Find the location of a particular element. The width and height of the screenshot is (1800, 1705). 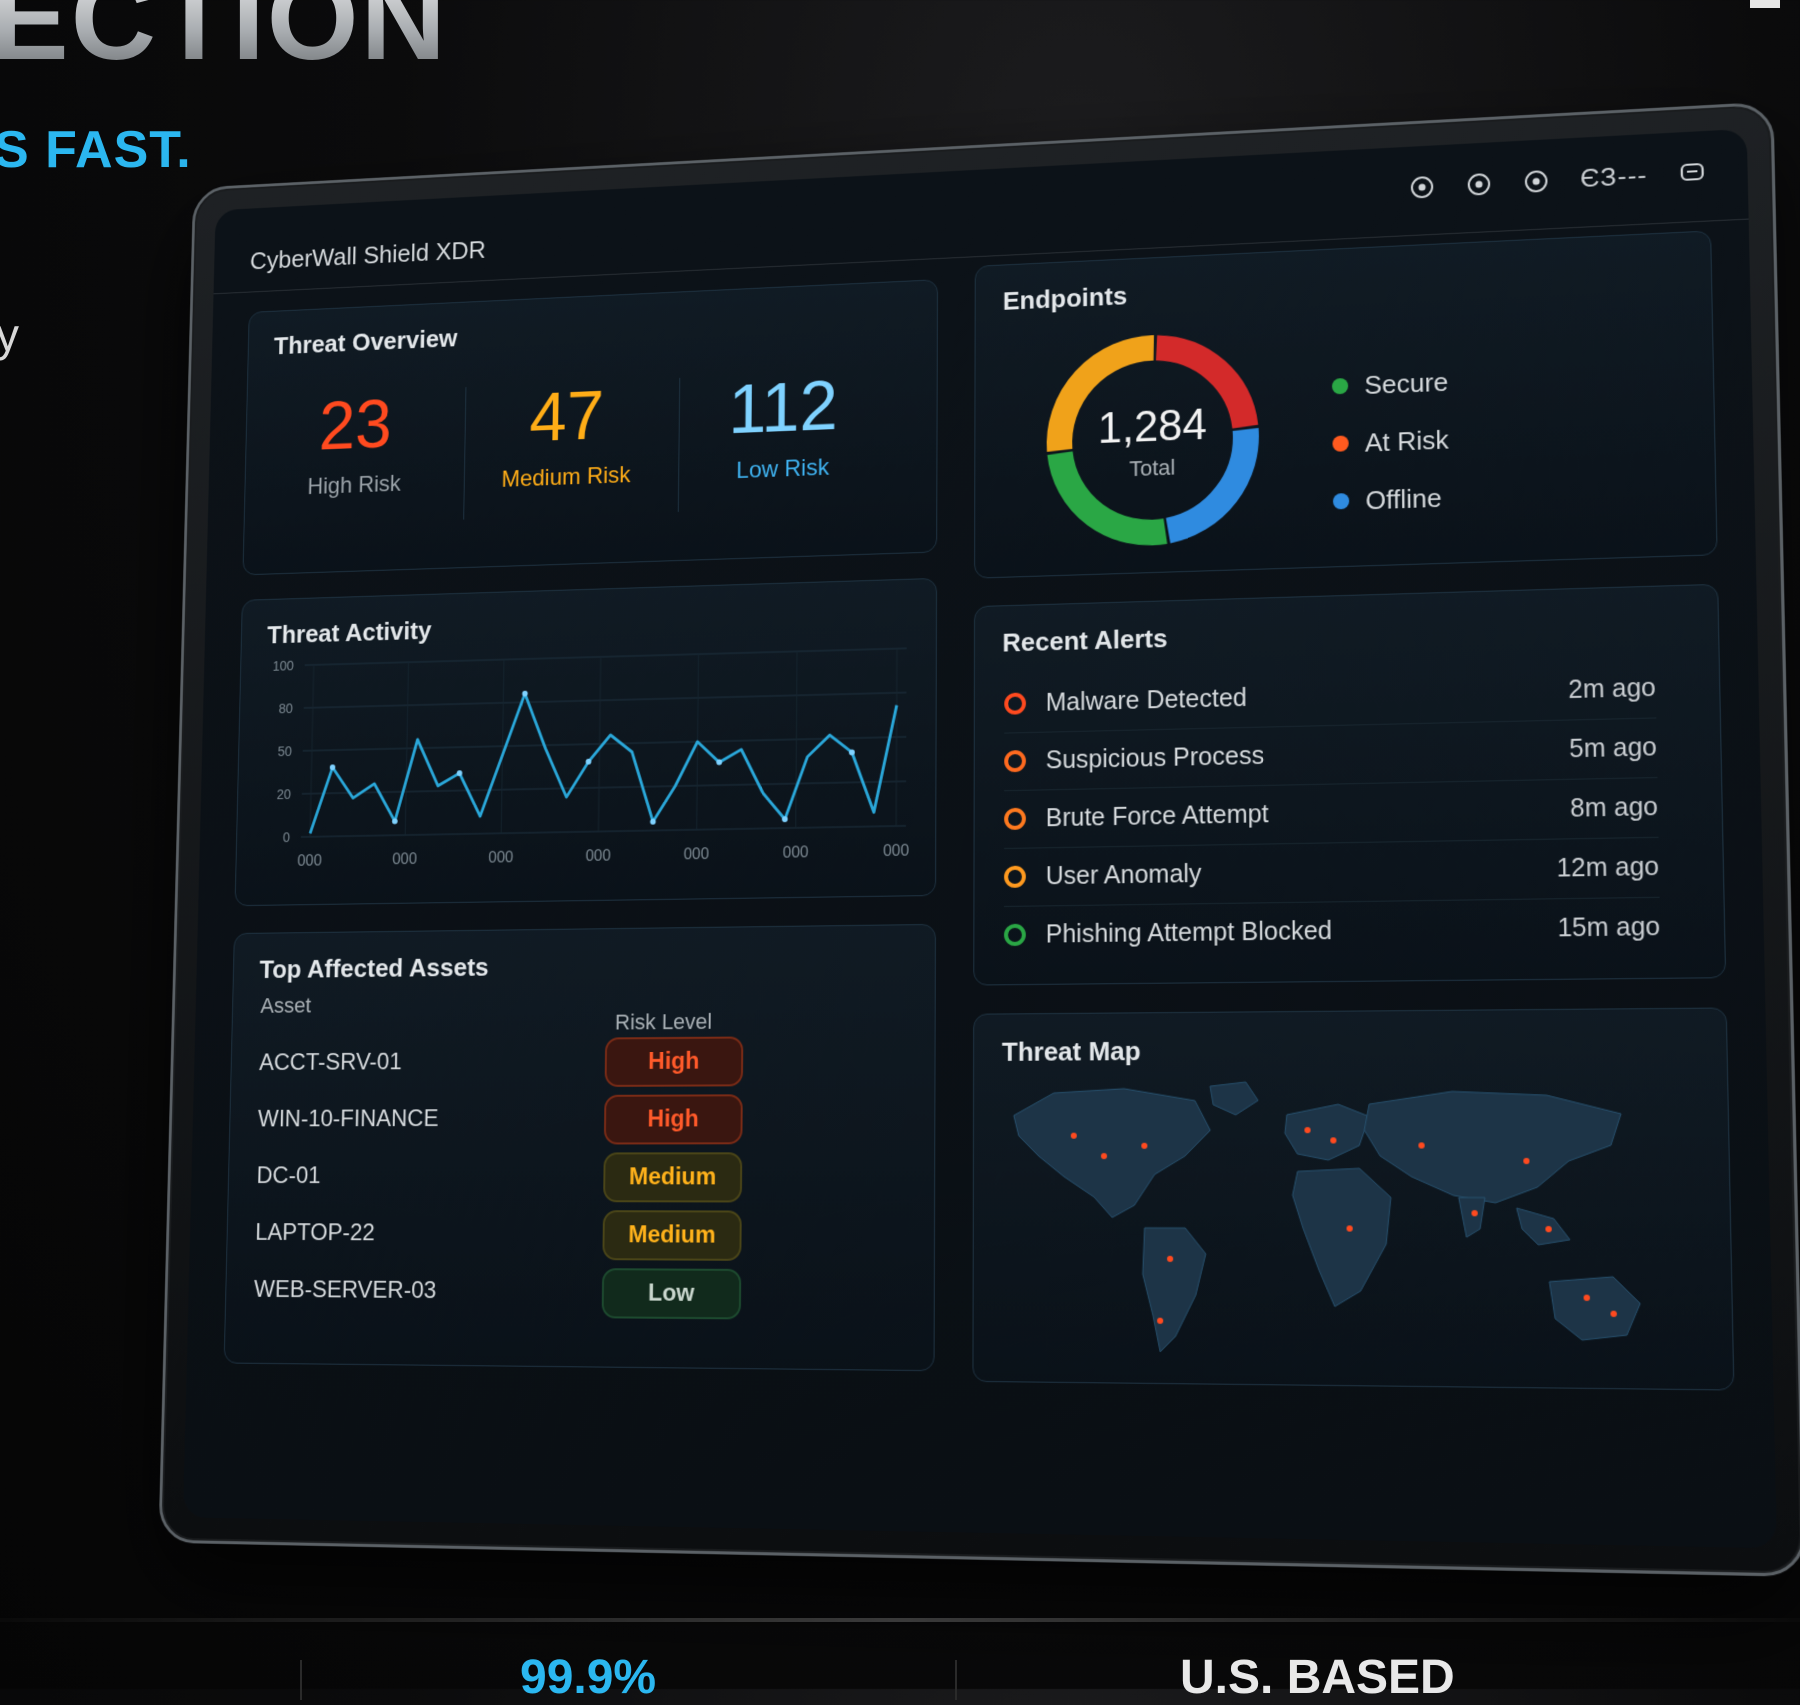

bottom-stat-location: U.S. BASED is located at coordinates (1317, 1677).